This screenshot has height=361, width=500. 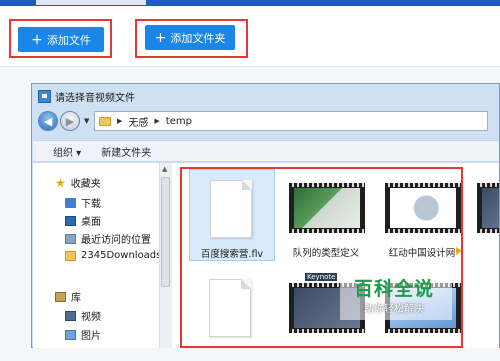 I want to click on back-button: ◀, so click(x=48, y=121).